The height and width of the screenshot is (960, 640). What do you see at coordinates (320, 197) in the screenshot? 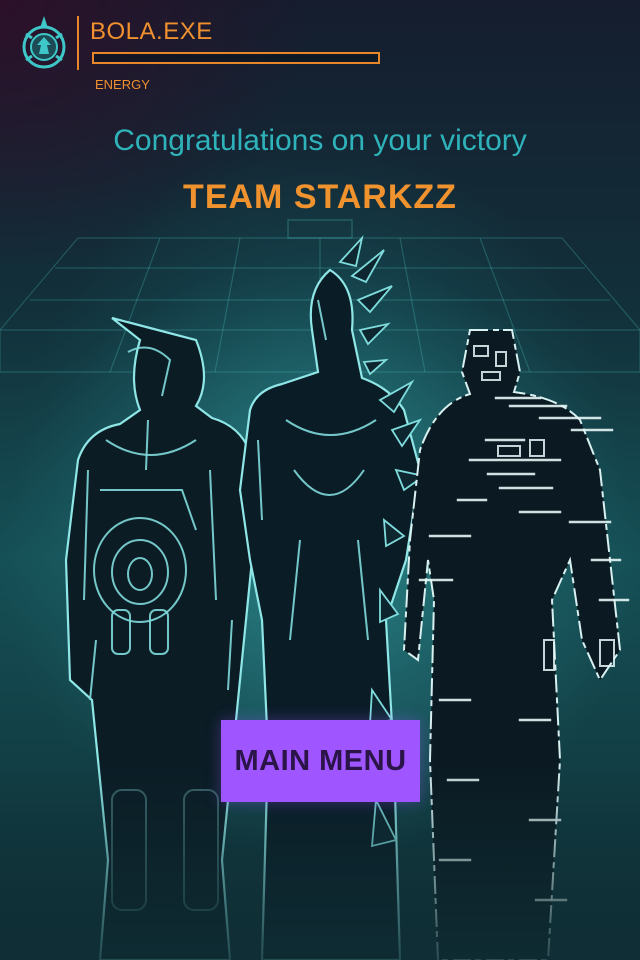
I see `team-name: TEAM STARKZZ` at bounding box center [320, 197].